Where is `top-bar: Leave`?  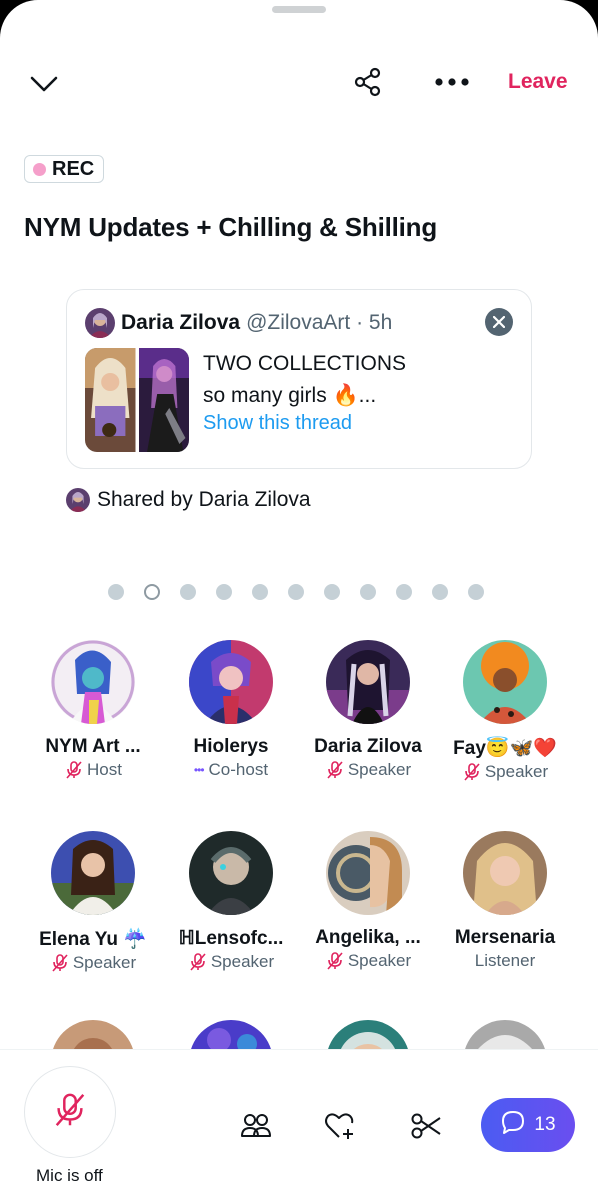
top-bar: Leave is located at coordinates (299, 83).